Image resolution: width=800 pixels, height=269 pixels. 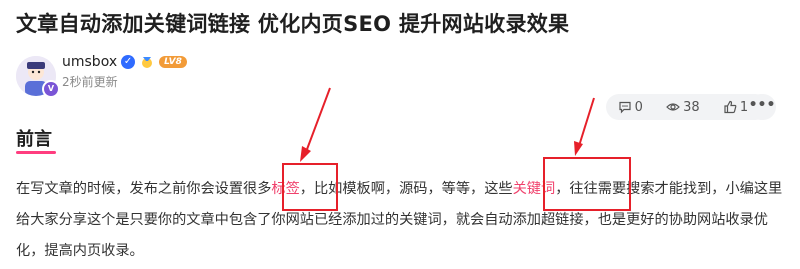 I want to click on author-row: umsbox ✓ LV8, so click(x=124, y=62).